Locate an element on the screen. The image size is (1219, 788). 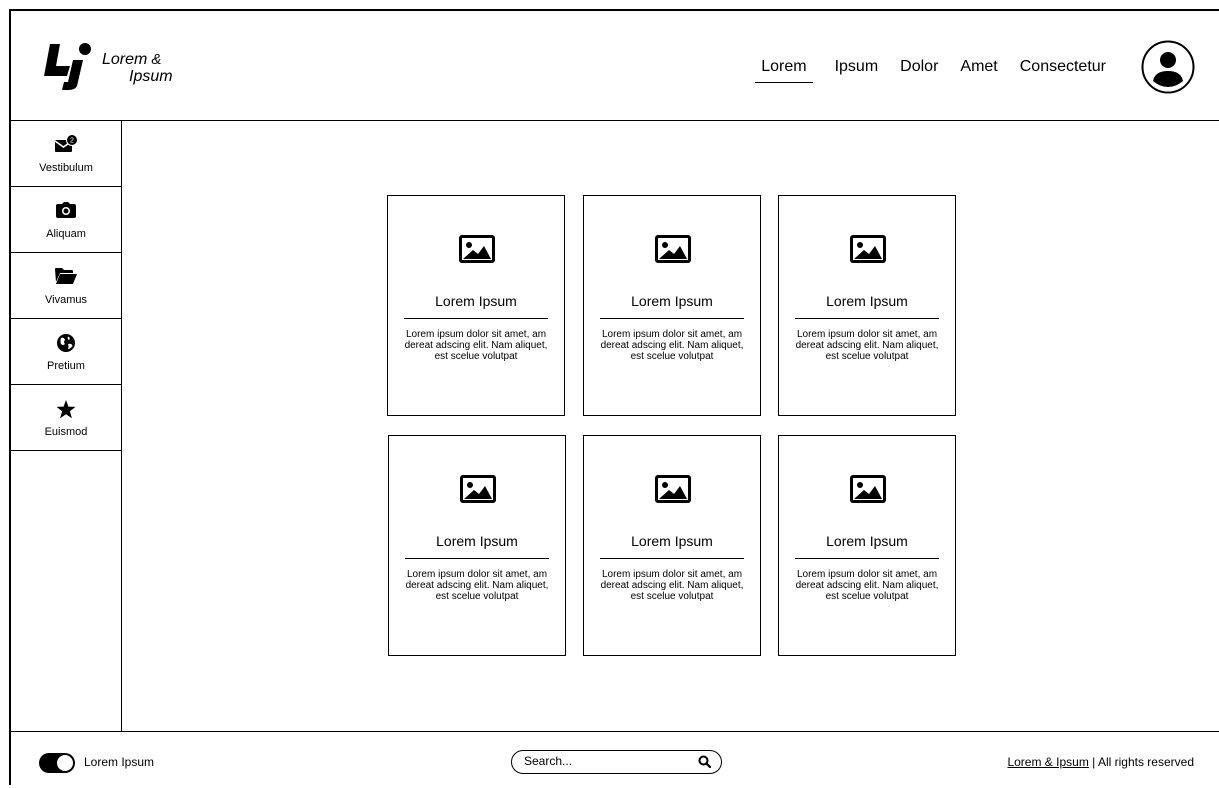
theme-toggle is located at coordinates (57, 763).